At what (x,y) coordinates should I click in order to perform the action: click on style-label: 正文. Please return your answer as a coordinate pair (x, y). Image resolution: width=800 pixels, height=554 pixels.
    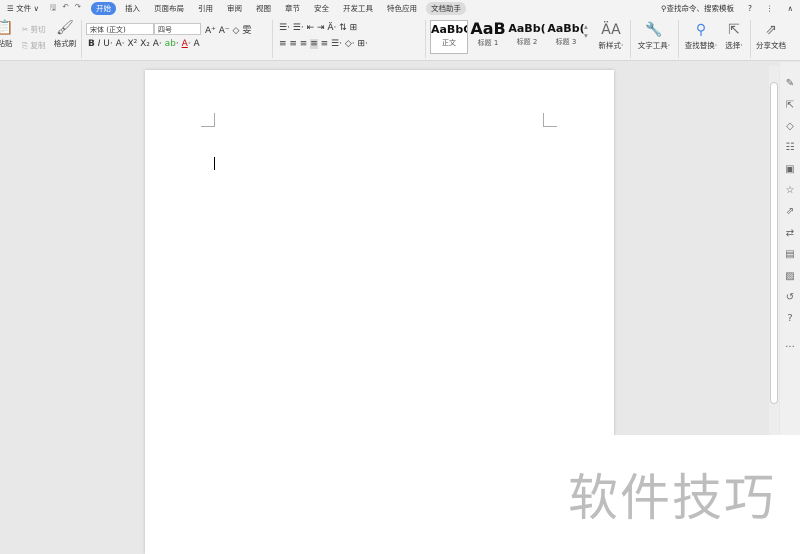
    Looking at the image, I should click on (449, 43).